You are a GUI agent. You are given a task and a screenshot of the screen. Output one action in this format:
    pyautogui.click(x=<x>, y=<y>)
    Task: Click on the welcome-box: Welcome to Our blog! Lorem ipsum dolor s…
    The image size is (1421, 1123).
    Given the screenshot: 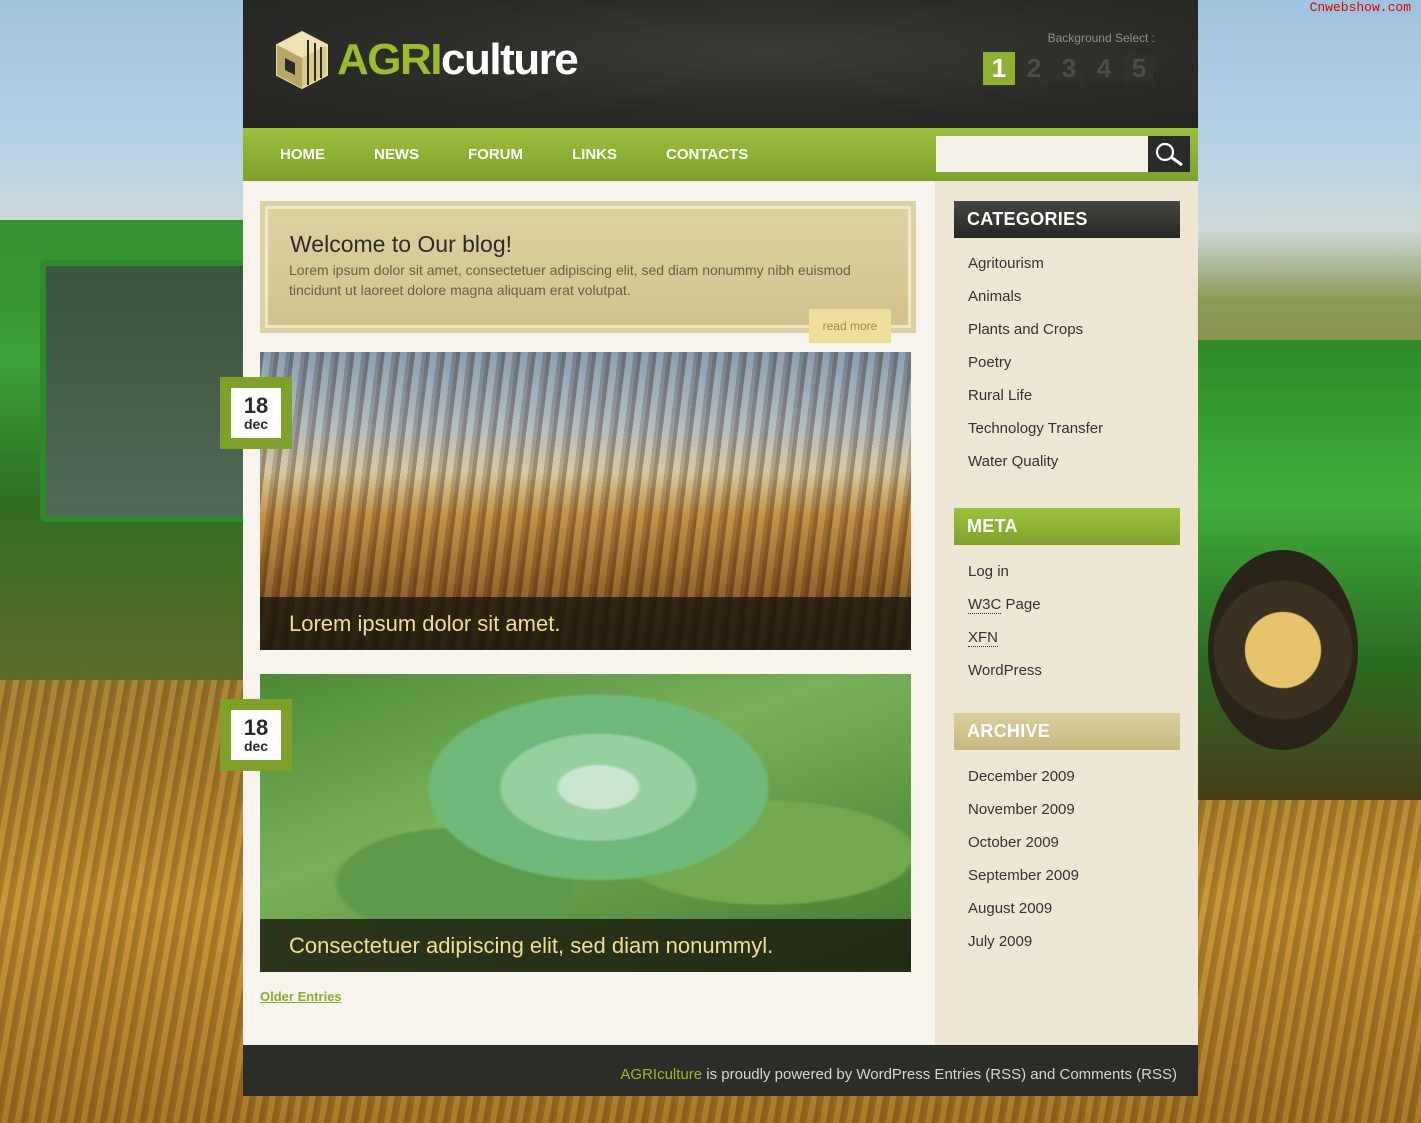 What is the action you would take?
    pyautogui.click(x=588, y=272)
    